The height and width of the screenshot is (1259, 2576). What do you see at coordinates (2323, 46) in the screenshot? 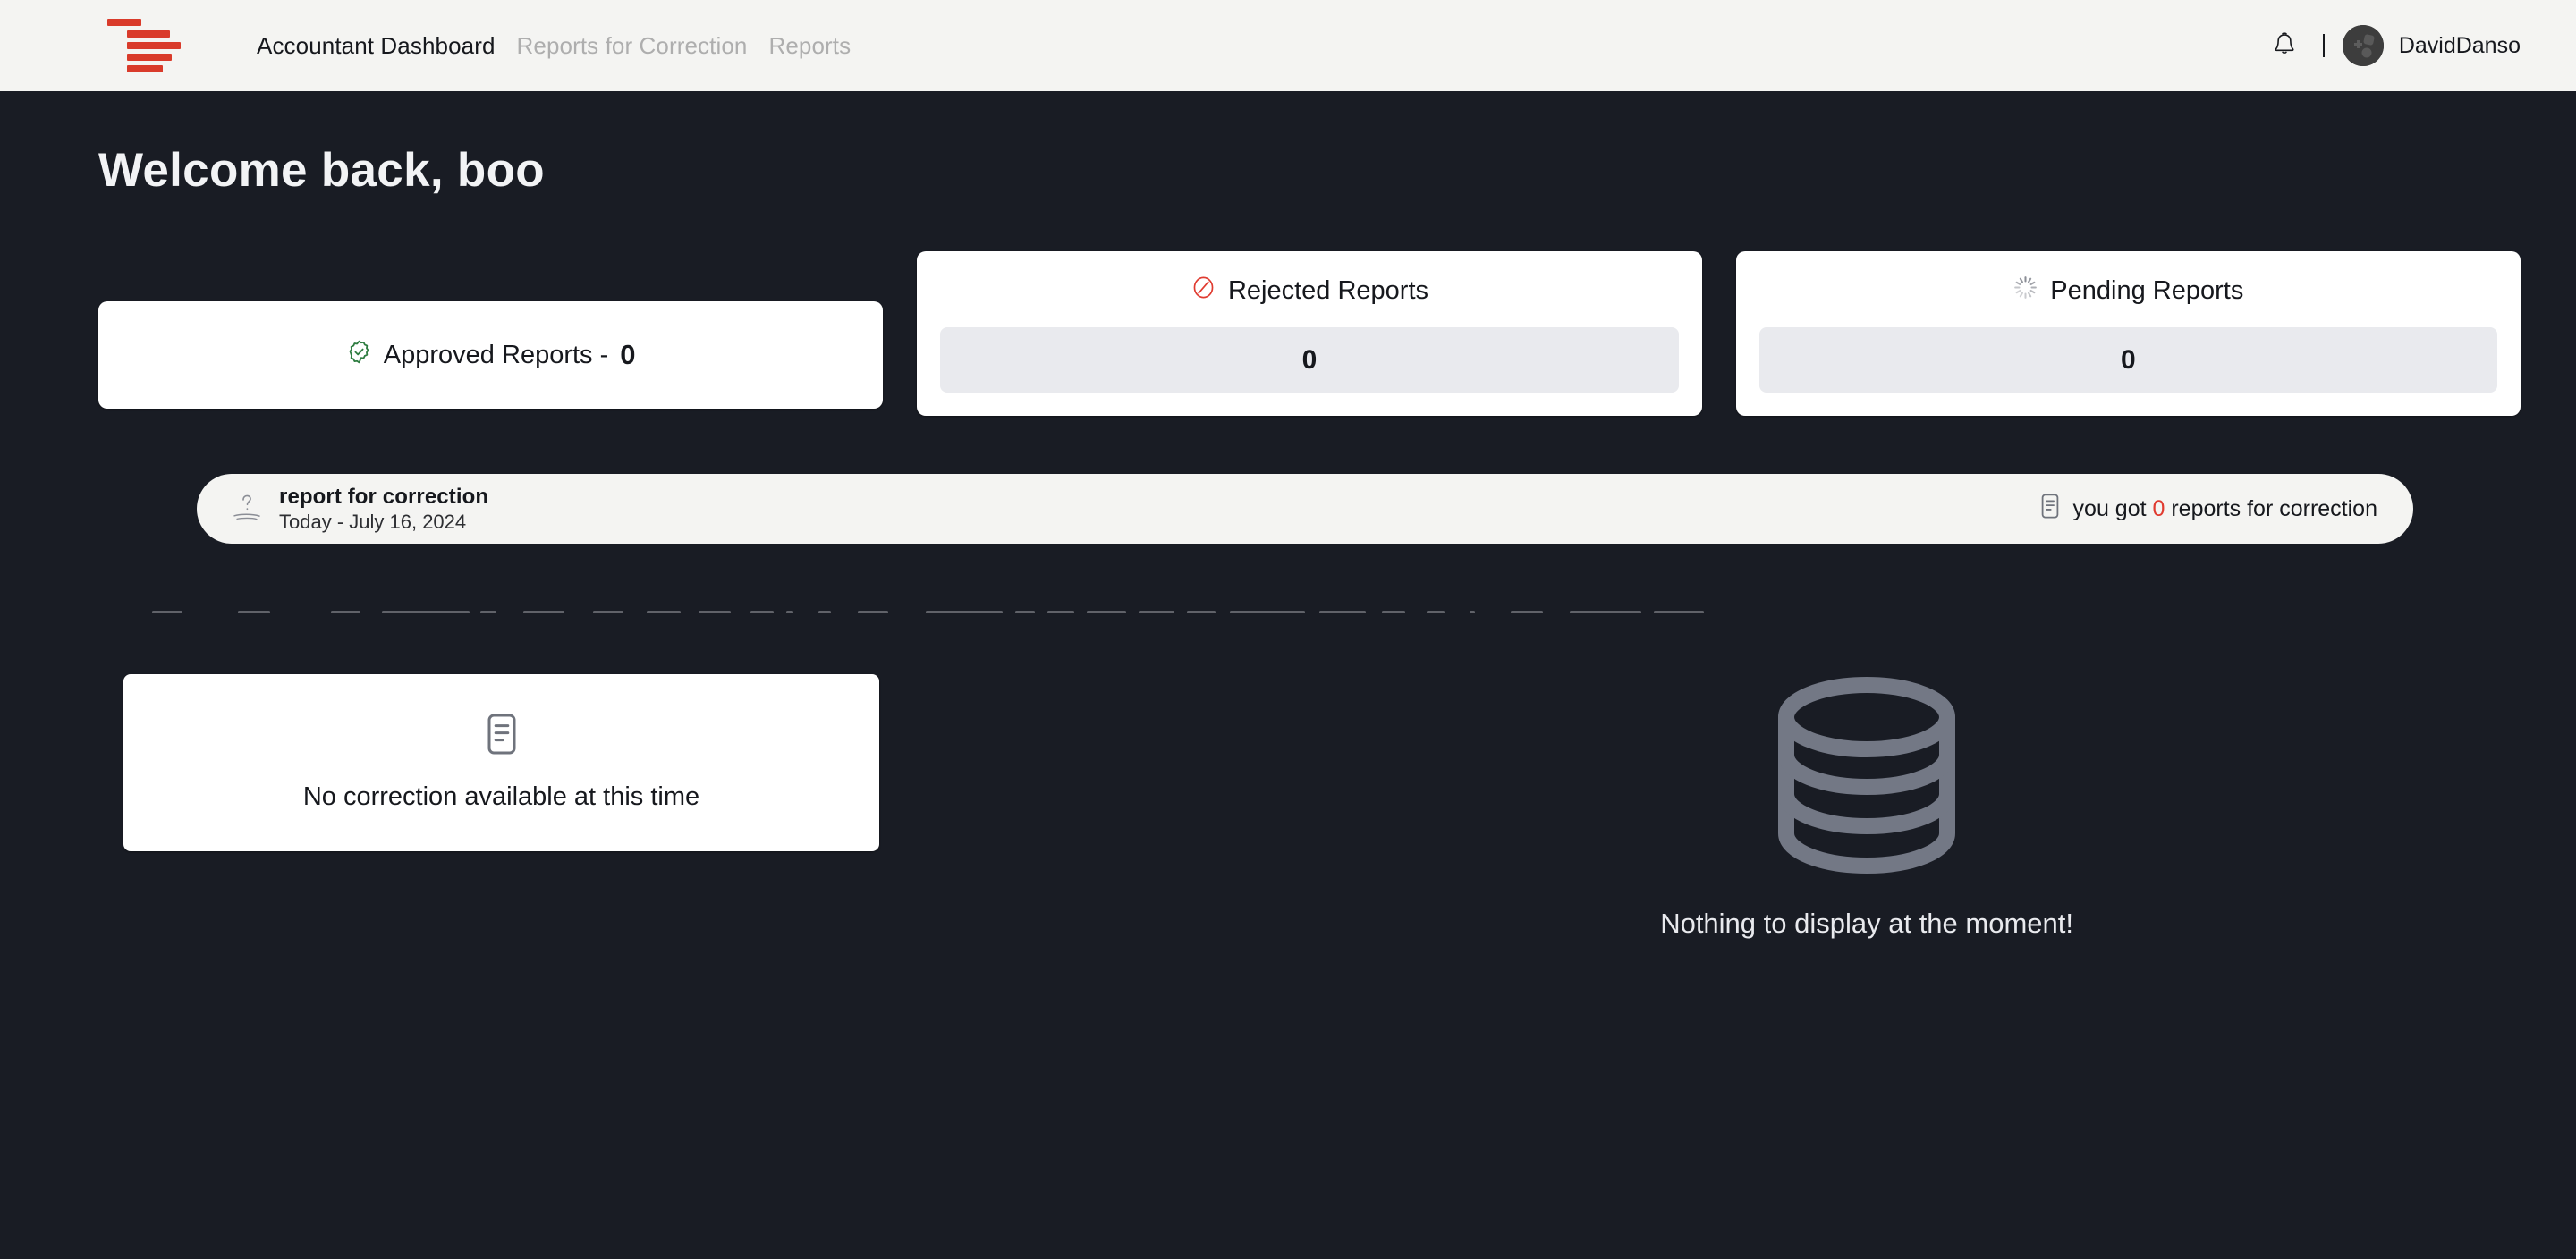
I see `header-divider` at bounding box center [2323, 46].